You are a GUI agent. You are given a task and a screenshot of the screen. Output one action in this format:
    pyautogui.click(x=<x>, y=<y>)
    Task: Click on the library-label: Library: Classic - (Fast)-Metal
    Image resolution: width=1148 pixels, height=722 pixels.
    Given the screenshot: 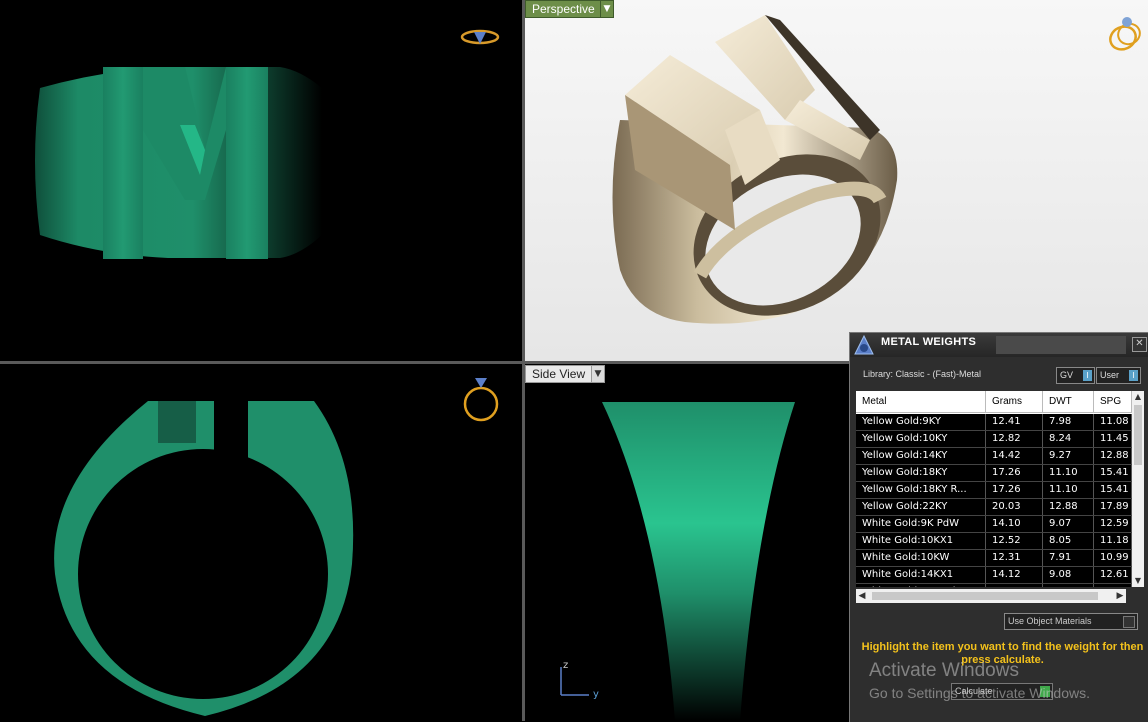 What is the action you would take?
    pyautogui.click(x=922, y=374)
    